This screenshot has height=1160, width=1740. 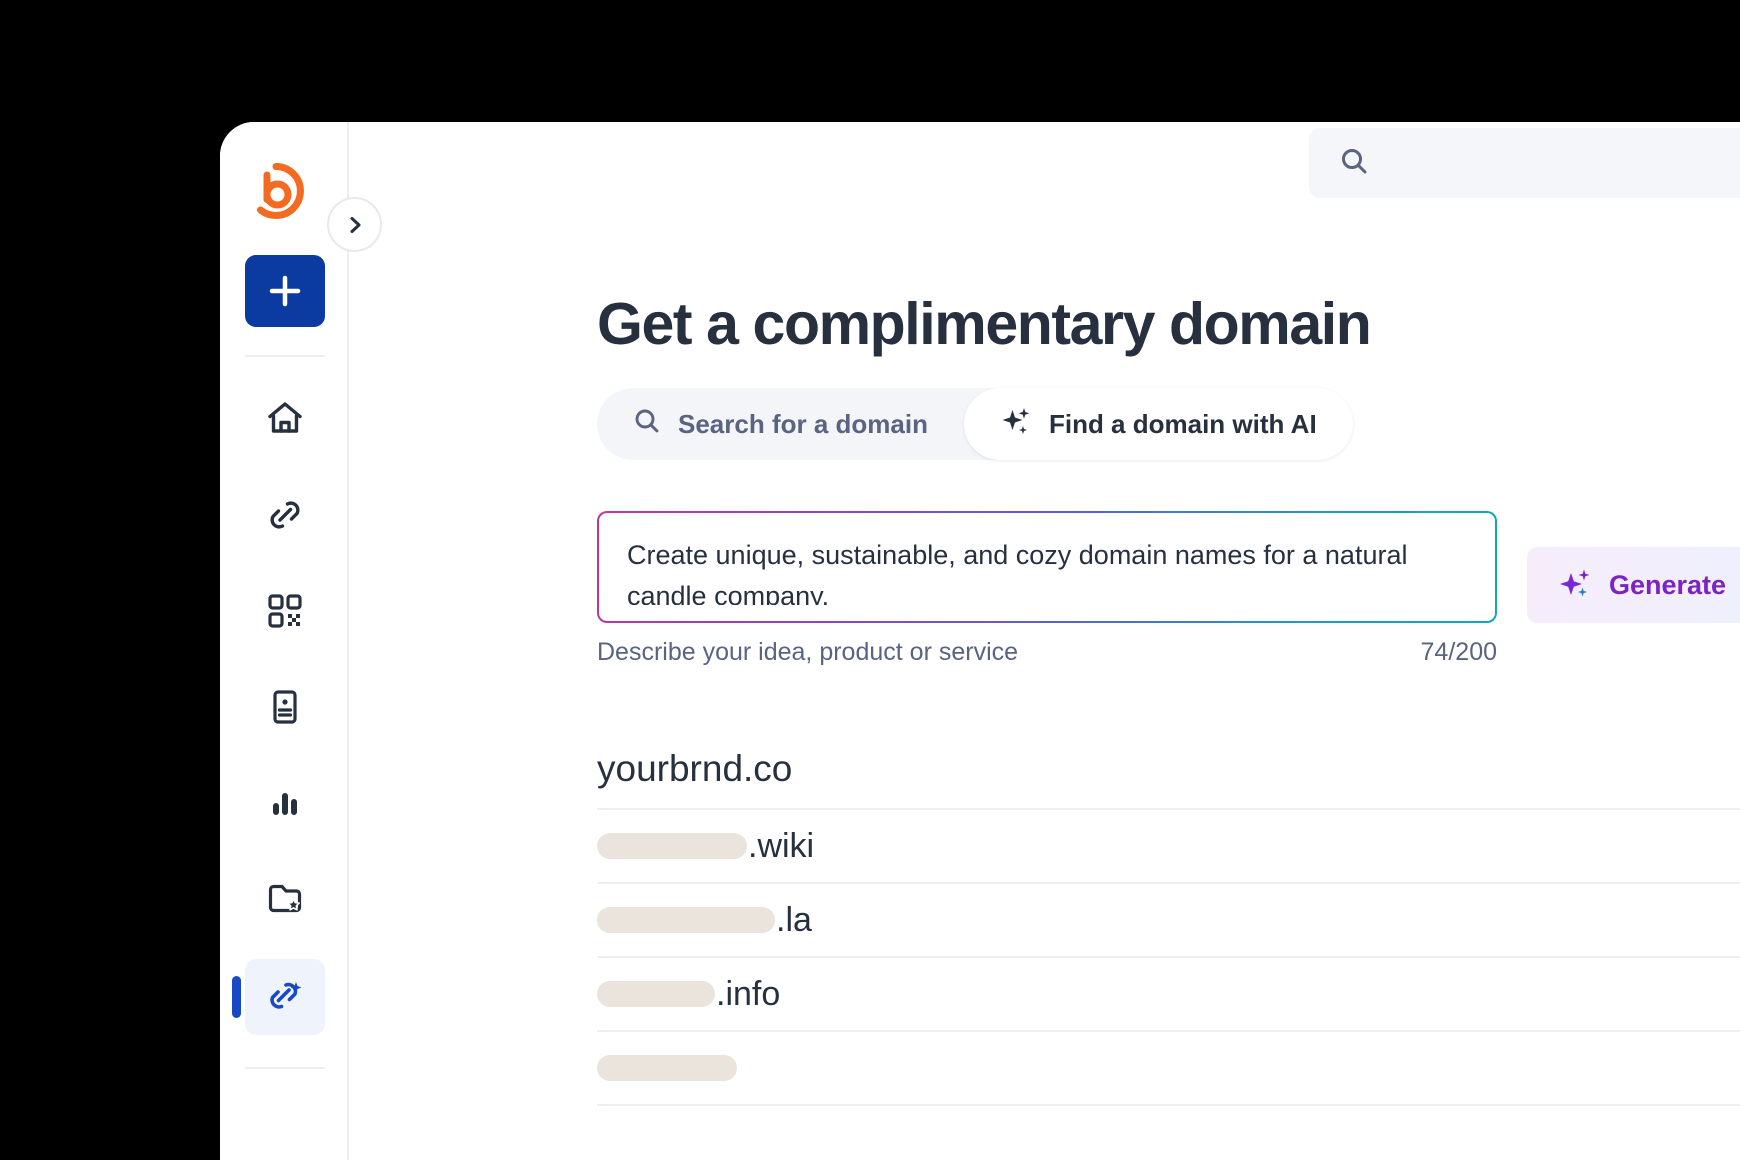 I want to click on prompt-char-counter: 74/200, so click(x=1458, y=652).